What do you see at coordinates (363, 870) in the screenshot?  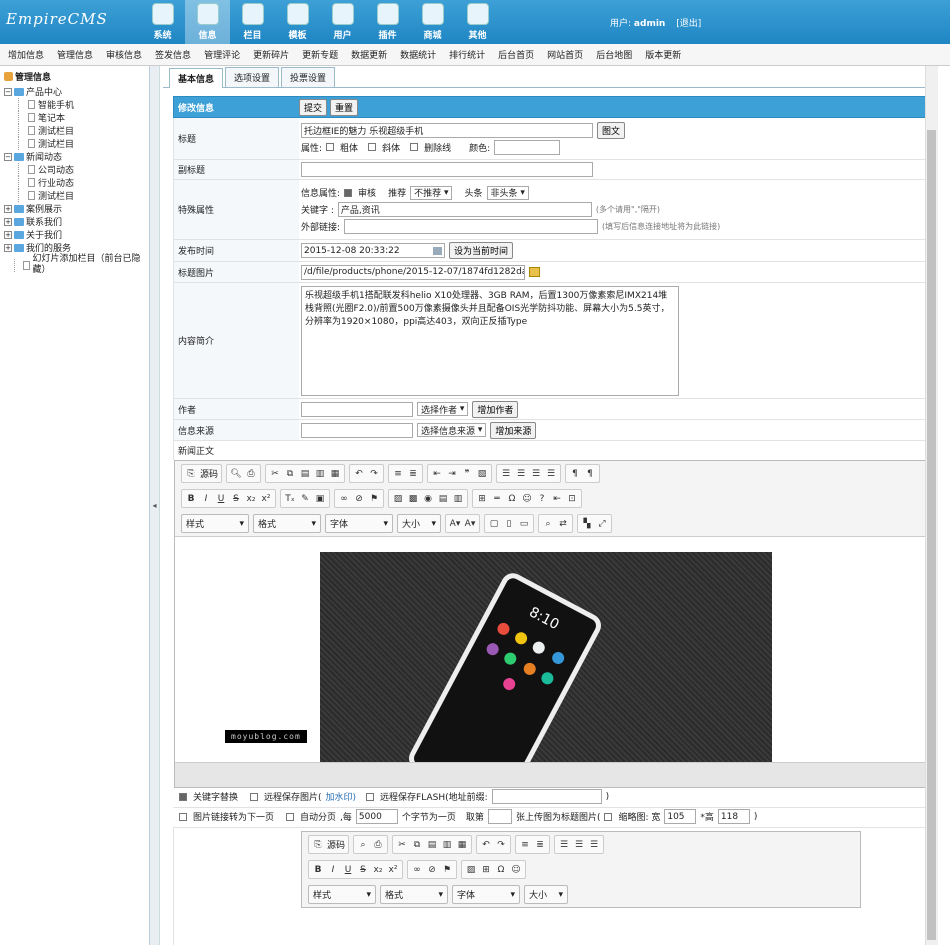 I see `strike2-icon: S` at bounding box center [363, 870].